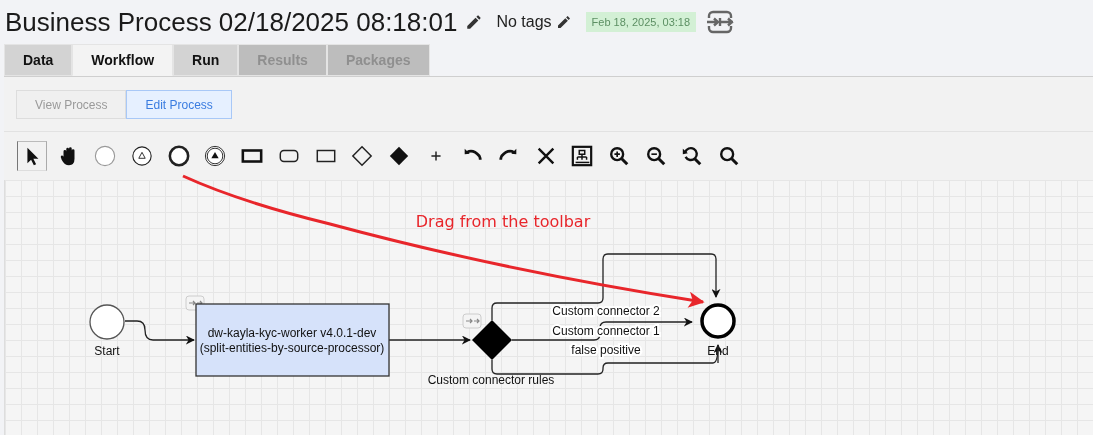  What do you see at coordinates (641, 22) in the screenshot?
I see `date-badge: Feb 18, 2025, 03:18` at bounding box center [641, 22].